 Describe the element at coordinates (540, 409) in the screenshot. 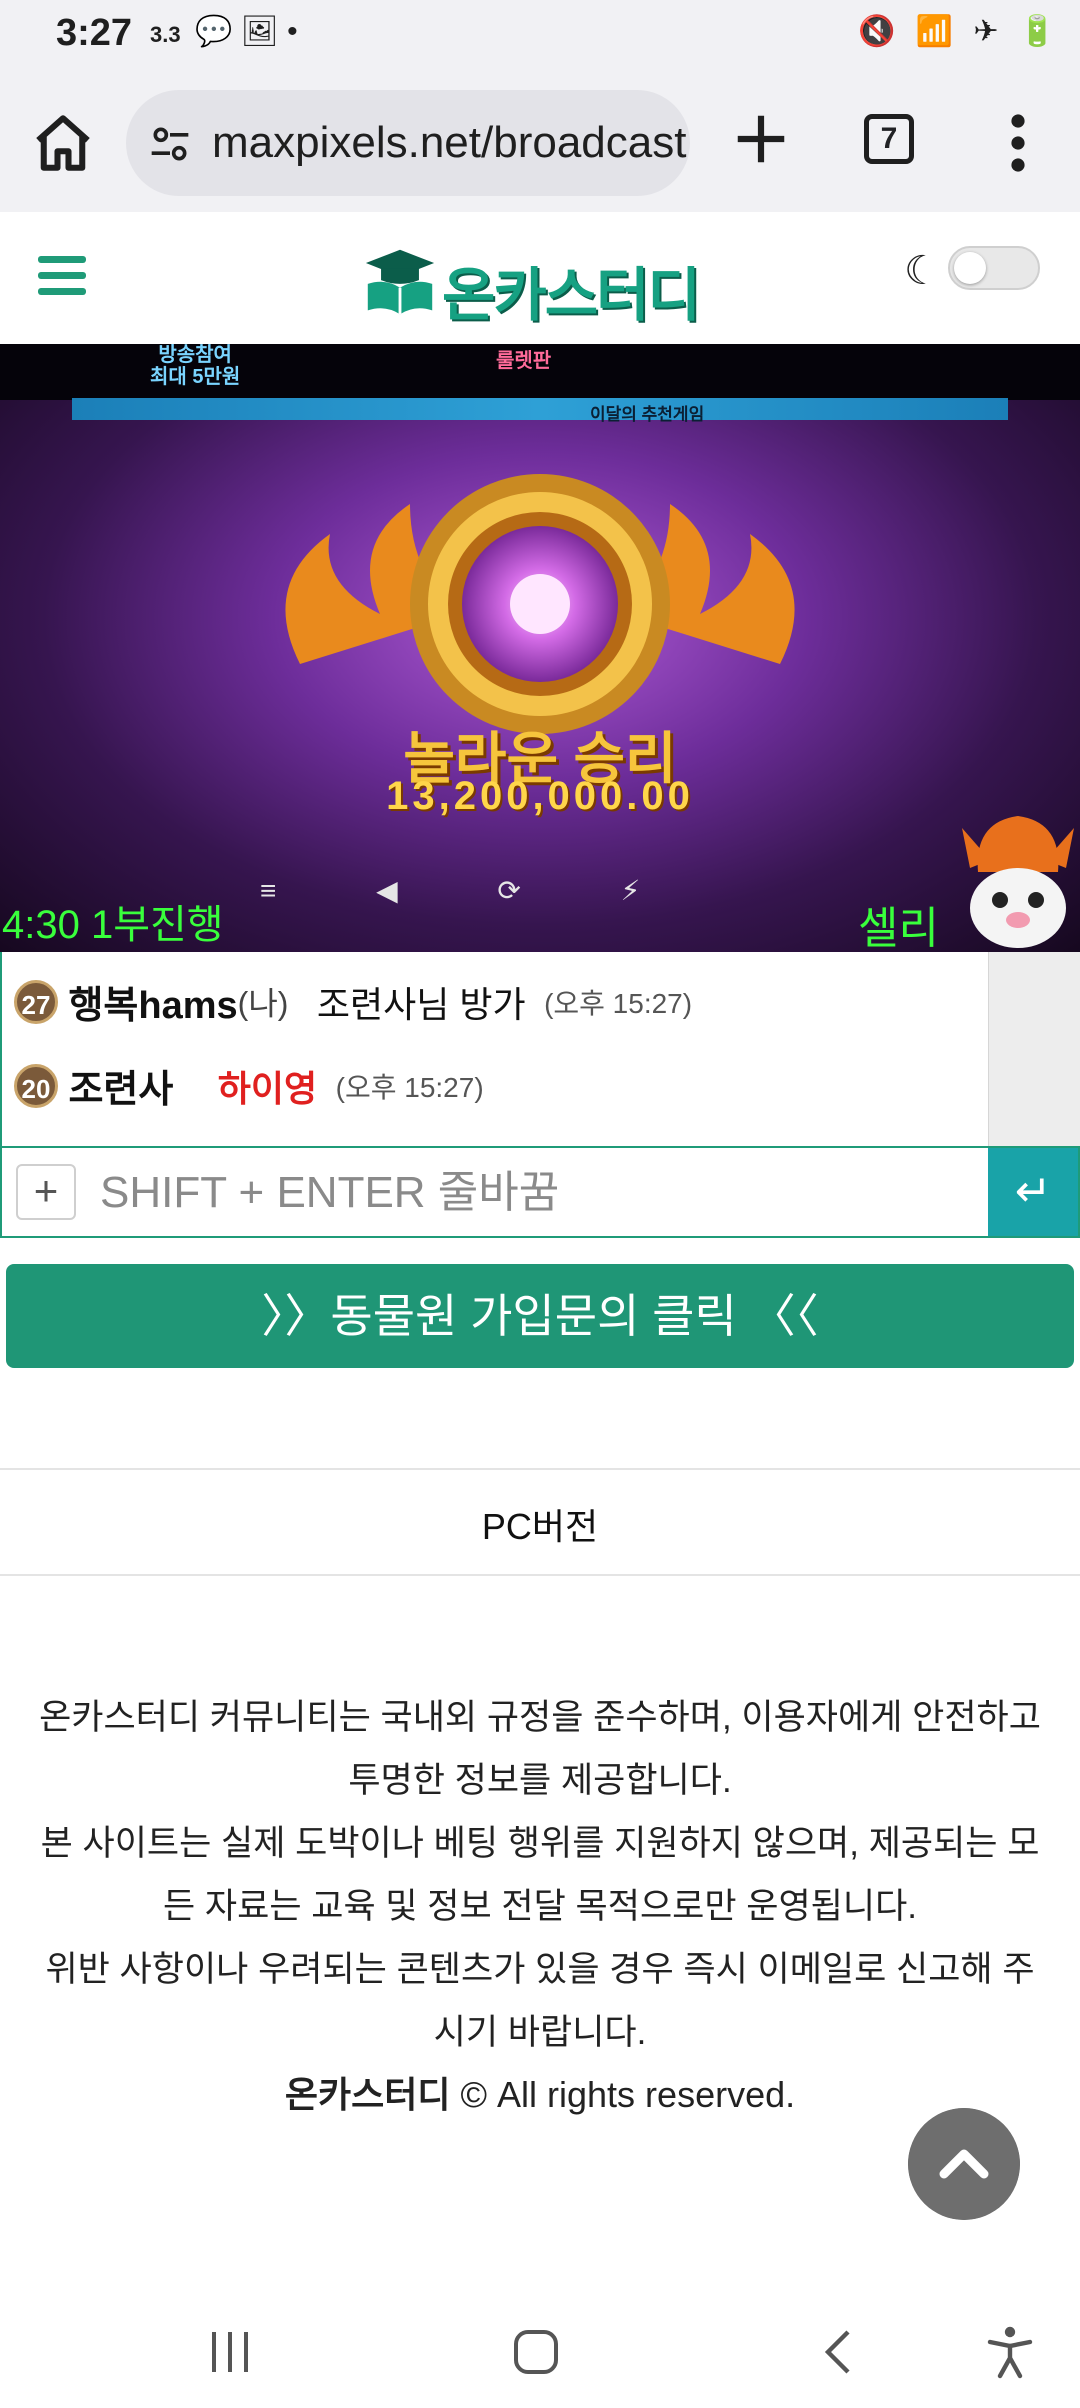

I see `video-banner` at that location.